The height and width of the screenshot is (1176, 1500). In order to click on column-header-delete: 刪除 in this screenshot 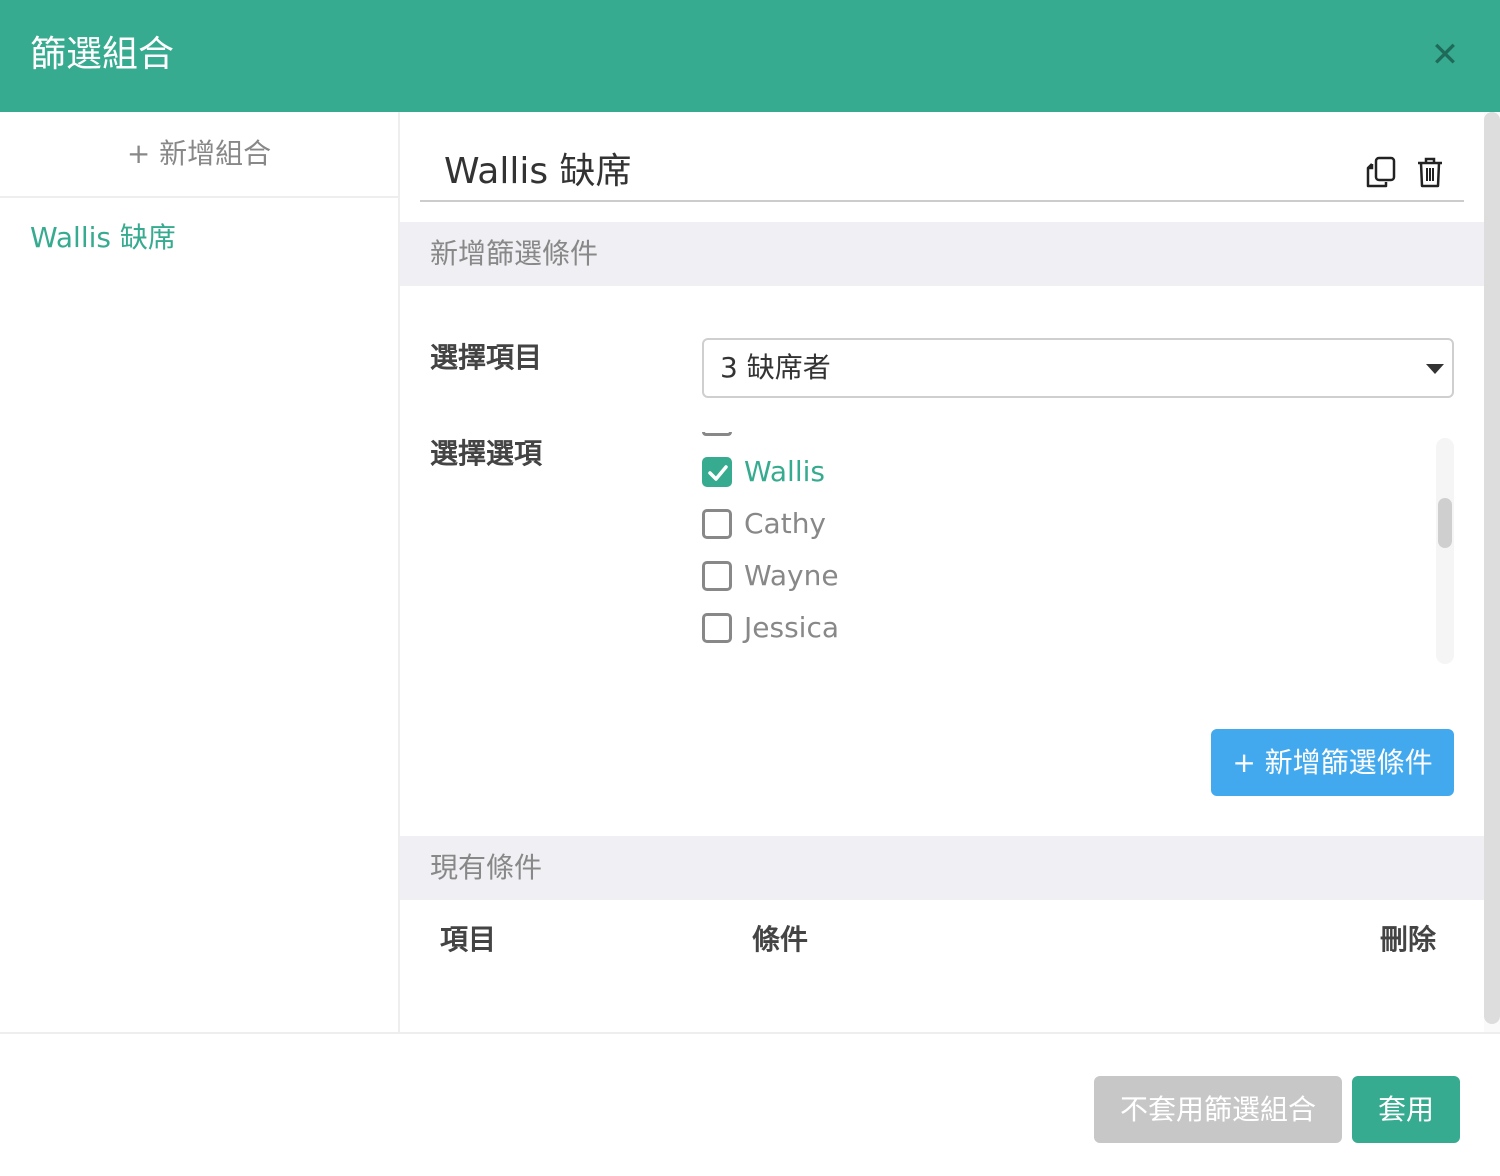, I will do `click(1408, 939)`.